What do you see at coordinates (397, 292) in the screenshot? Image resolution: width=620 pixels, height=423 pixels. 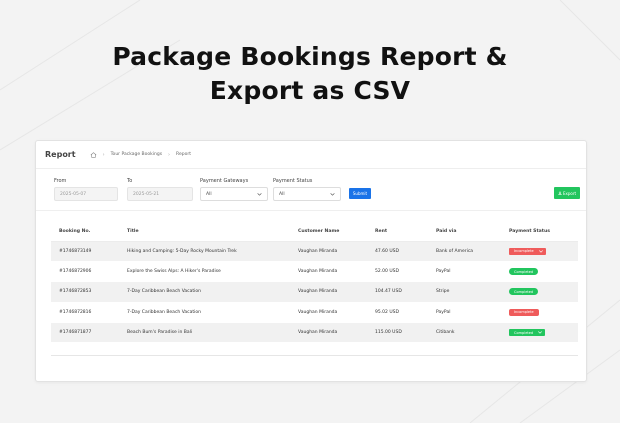 I see `rent-cell: 104.47 USD` at bounding box center [397, 292].